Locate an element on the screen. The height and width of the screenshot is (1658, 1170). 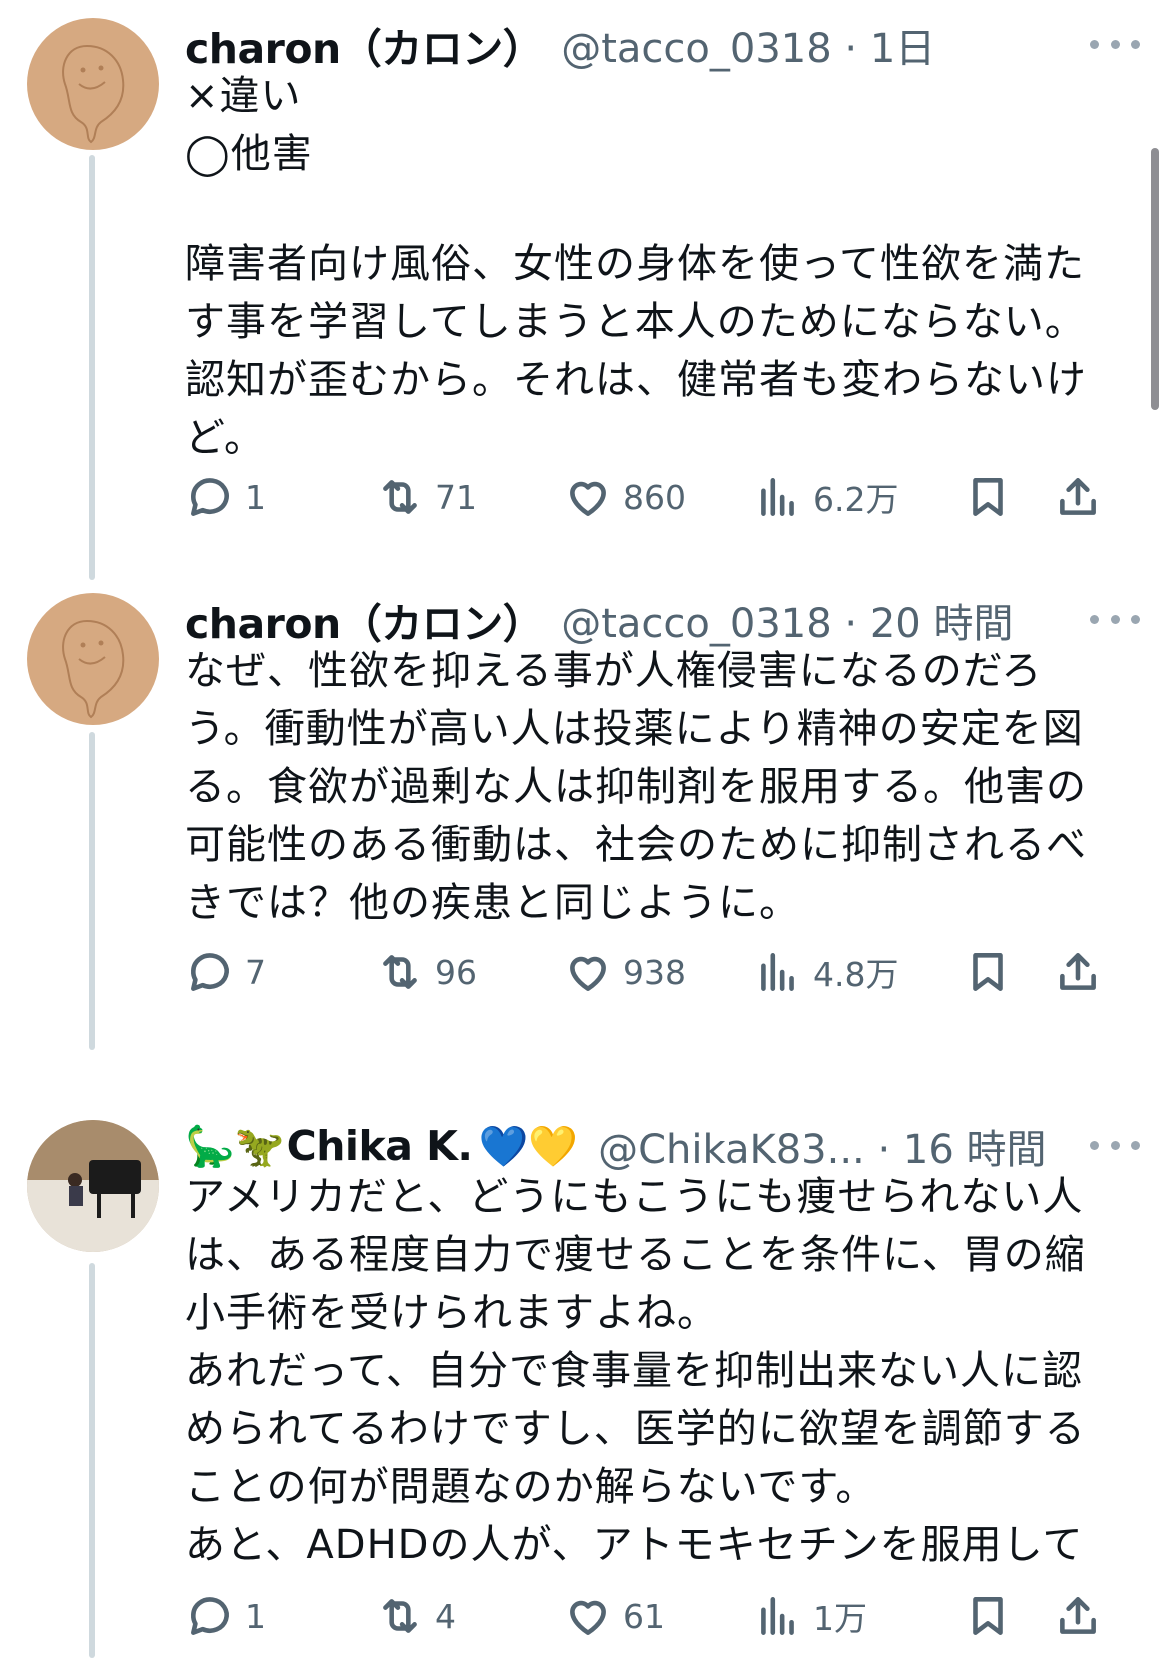
views-button: 1万 is located at coordinates (810, 1616).